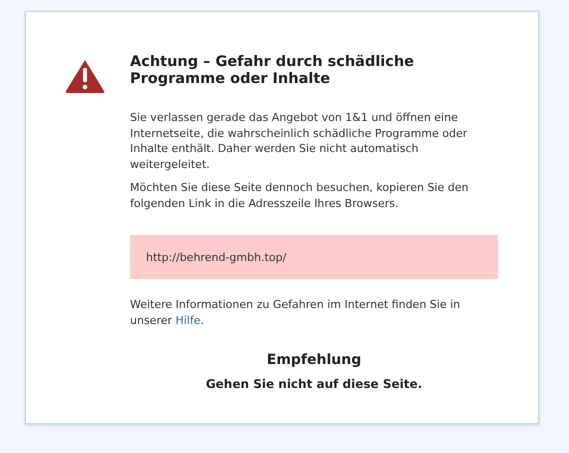 This screenshot has height=453, width=569. I want to click on warning-title: Achtung – Gefahr durch schädliche Programme oder Inhalte, so click(273, 71).